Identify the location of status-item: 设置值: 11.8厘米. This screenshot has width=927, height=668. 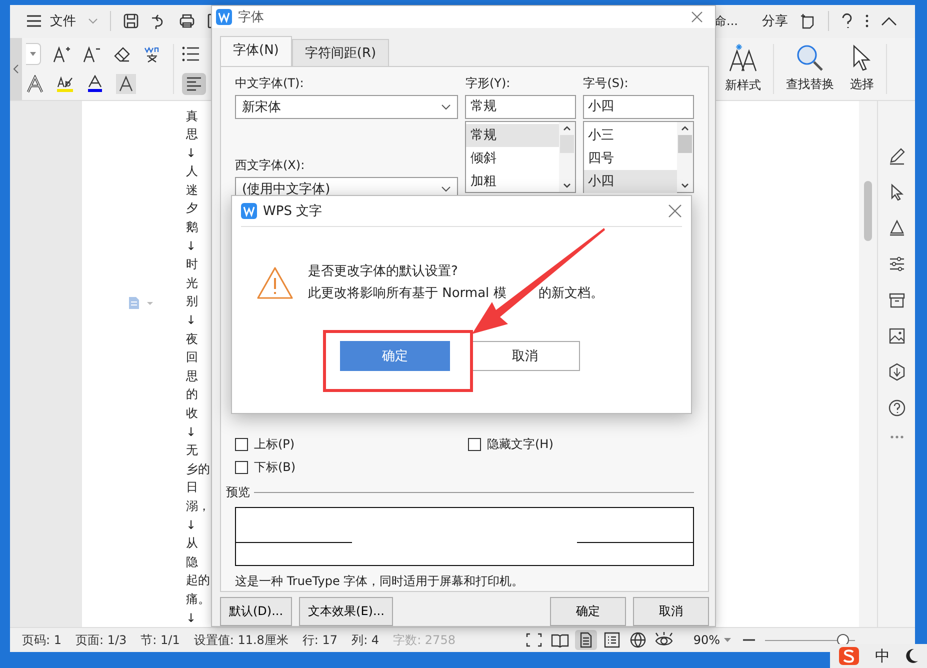
(241, 640).